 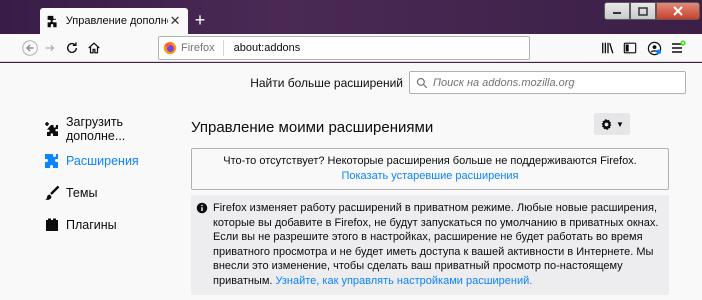 I want to click on maximize-button, so click(x=643, y=11).